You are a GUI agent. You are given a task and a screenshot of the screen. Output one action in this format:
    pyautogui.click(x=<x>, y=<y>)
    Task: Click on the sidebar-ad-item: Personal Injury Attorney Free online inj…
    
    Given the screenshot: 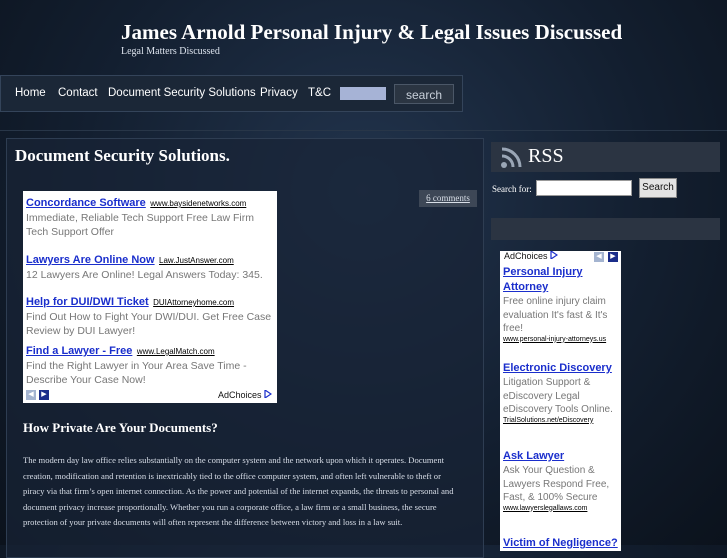 What is the action you would take?
    pyautogui.click(x=561, y=304)
    